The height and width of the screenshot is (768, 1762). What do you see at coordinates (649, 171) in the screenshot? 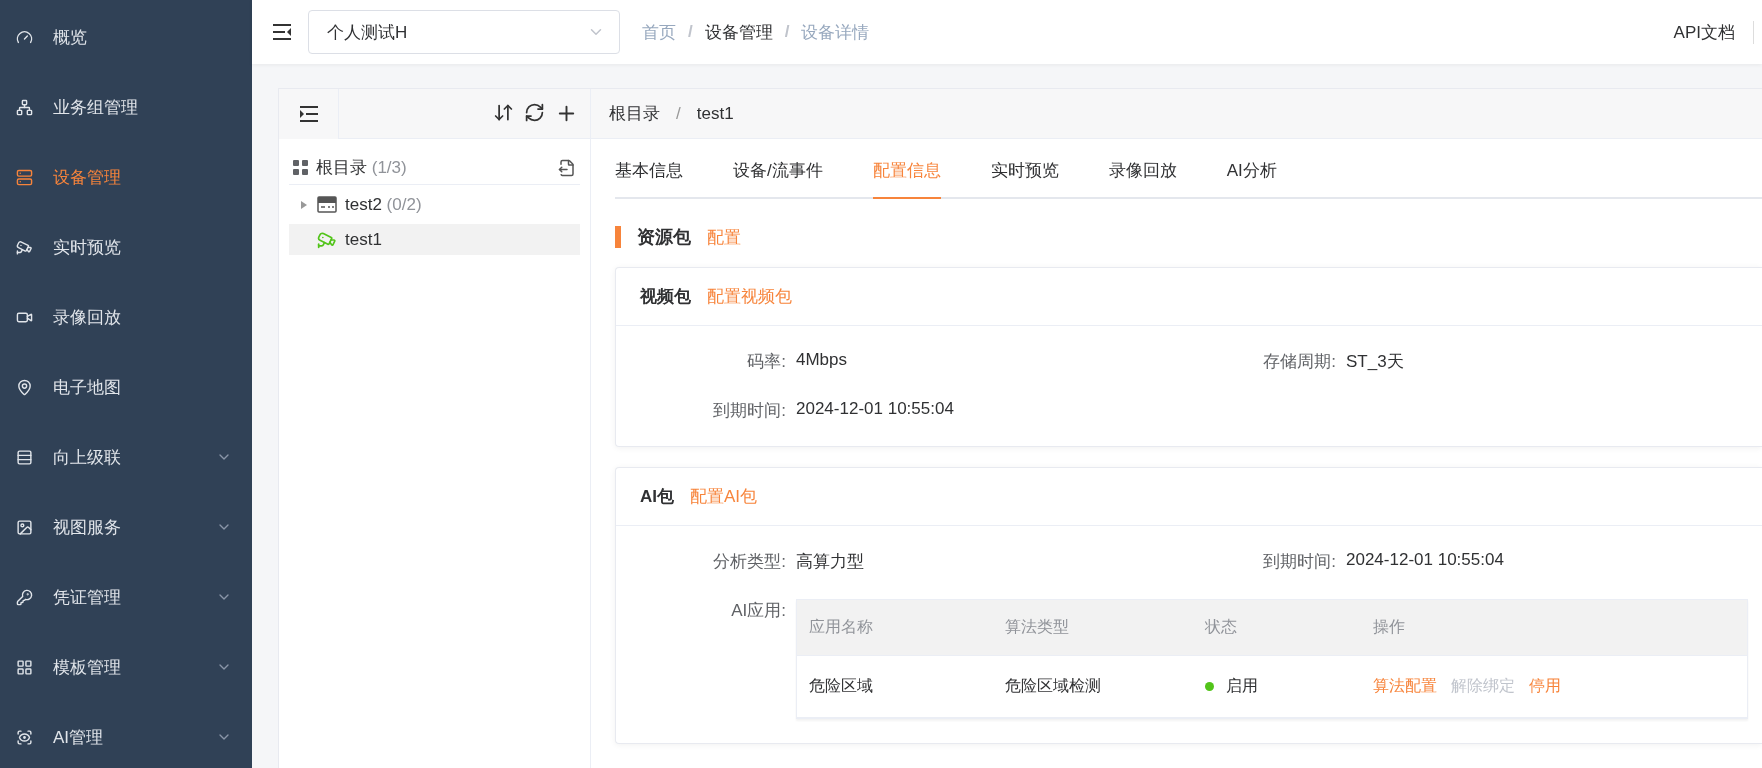
I see `tab: 基本信息` at bounding box center [649, 171].